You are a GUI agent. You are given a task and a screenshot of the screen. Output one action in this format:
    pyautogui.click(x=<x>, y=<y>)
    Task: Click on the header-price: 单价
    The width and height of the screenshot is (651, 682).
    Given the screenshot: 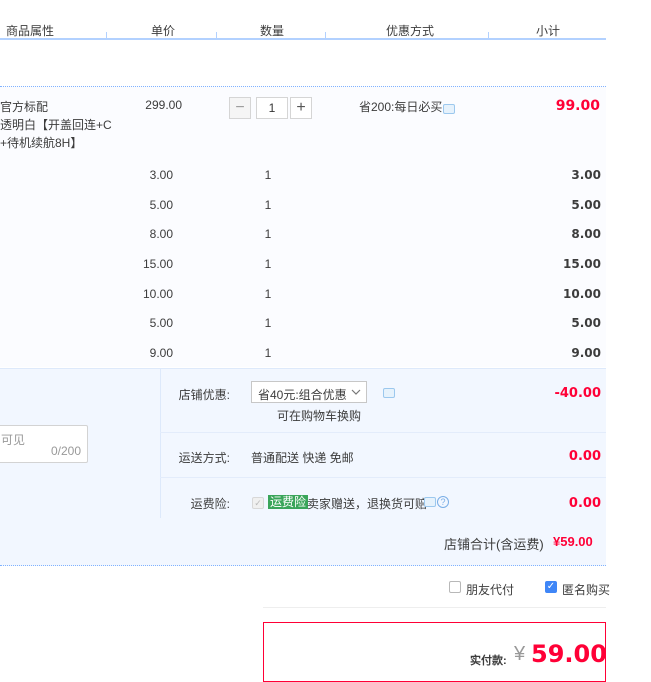 What is the action you would take?
    pyautogui.click(x=163, y=31)
    